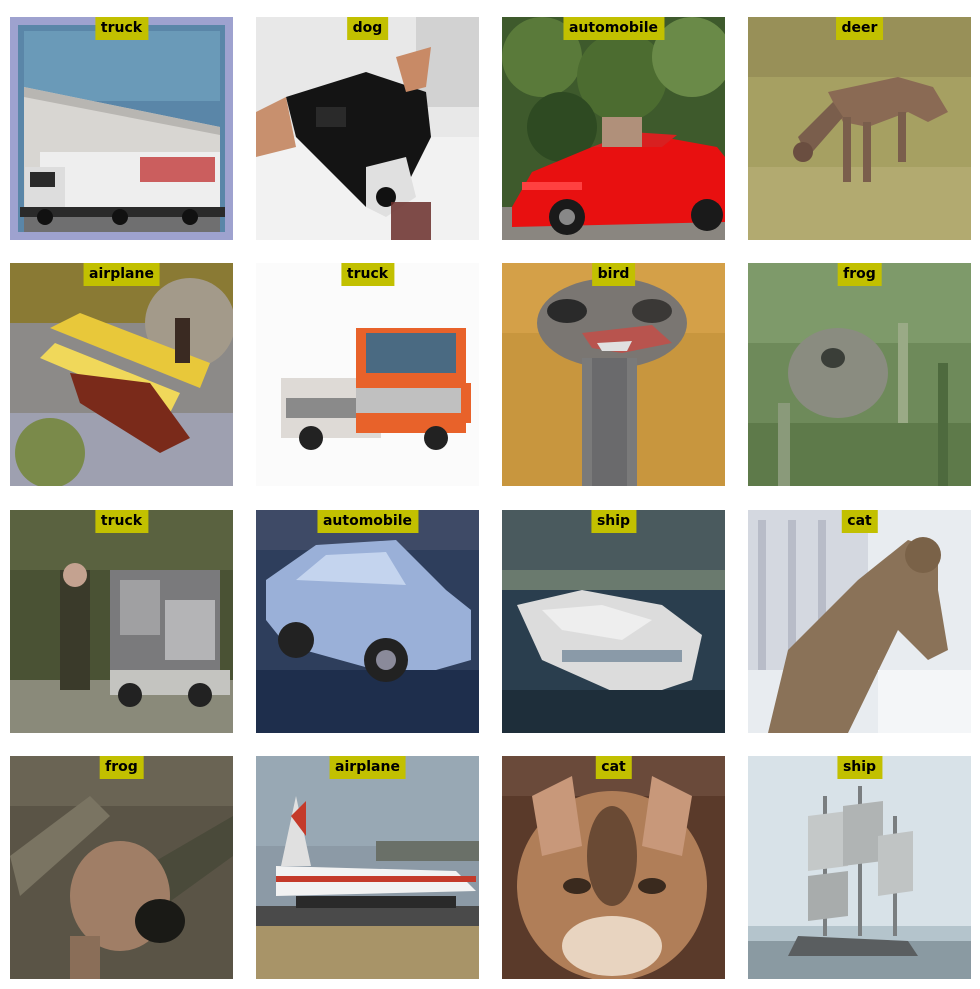 Image resolution: width=980 pixels, height=989 pixels. I want to click on orange-truck-image, so click(367, 374).